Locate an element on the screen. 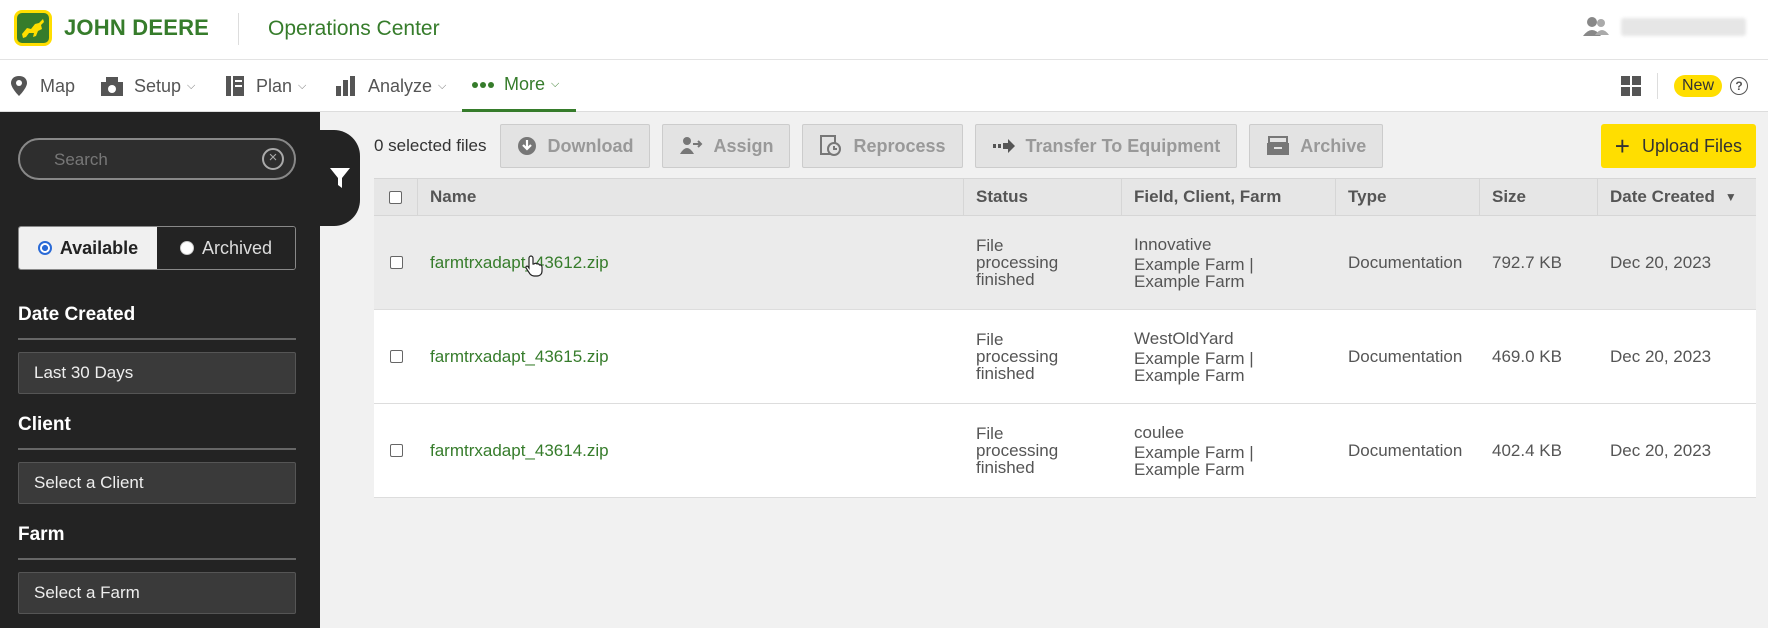 The width and height of the screenshot is (1768, 628). app-title: Operations Center is located at coordinates (354, 29).